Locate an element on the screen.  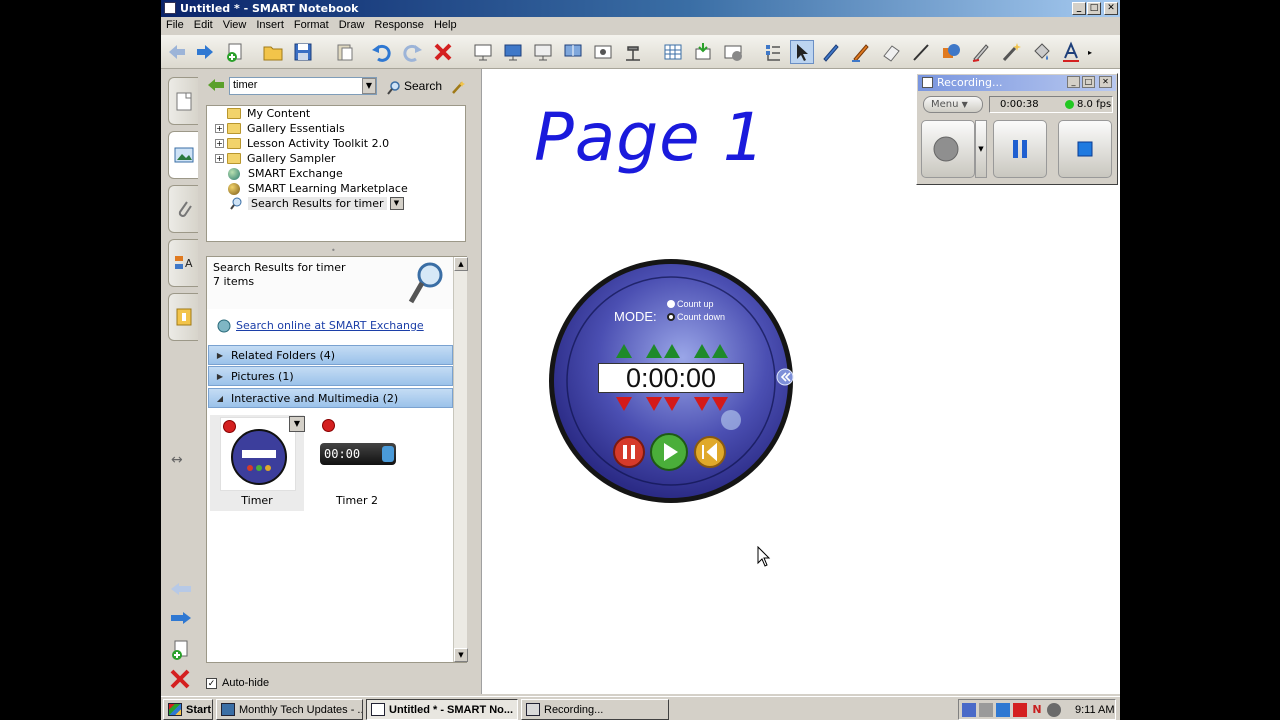
forward-arrow-icon is located at coordinates (205, 52).